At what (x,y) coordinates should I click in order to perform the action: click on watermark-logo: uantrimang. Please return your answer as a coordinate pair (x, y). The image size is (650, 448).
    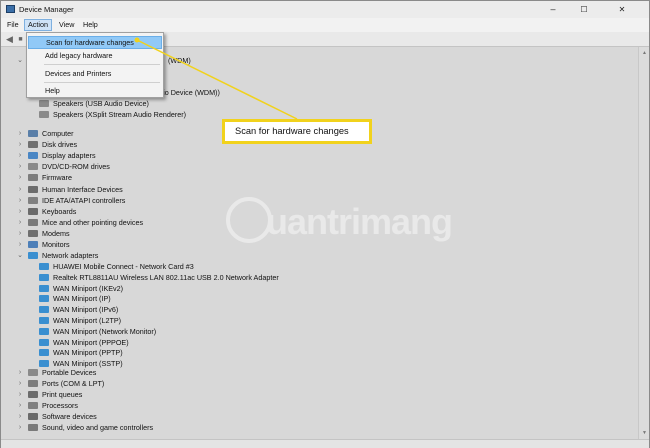
    Looking at the image, I should click on (339, 224).